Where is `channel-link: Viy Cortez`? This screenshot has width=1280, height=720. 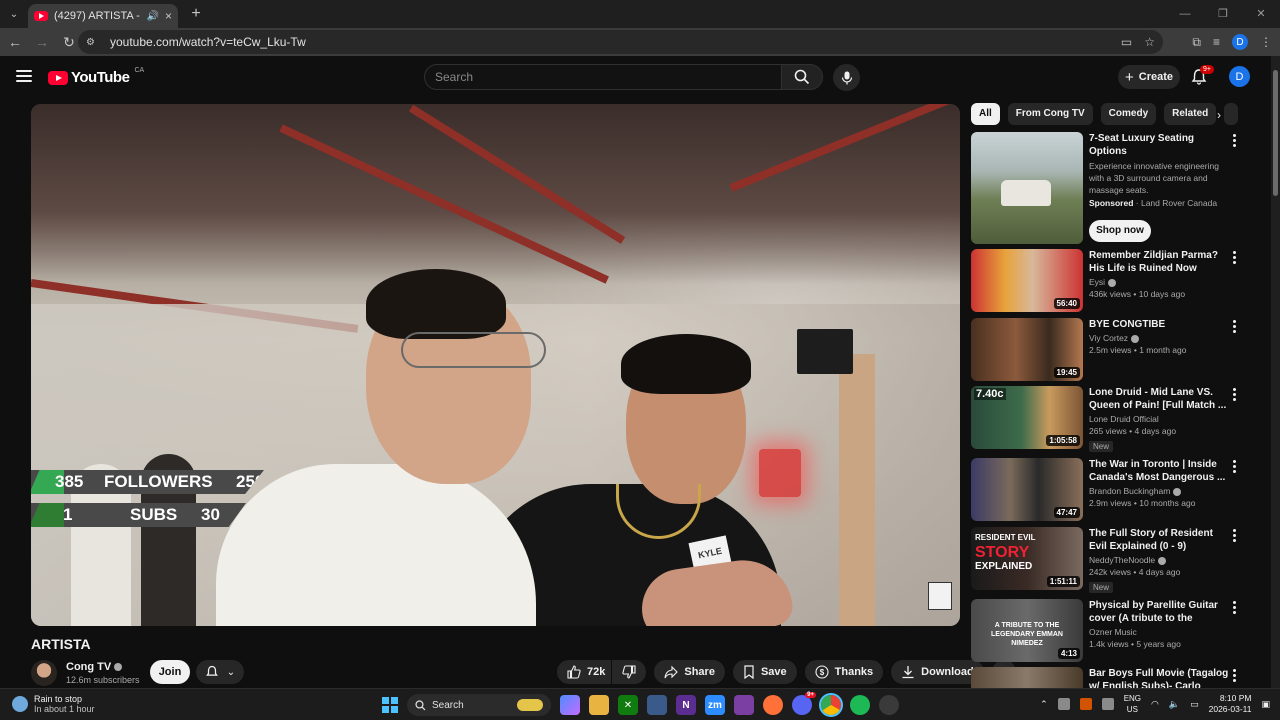 channel-link: Viy Cortez is located at coordinates (1160, 338).